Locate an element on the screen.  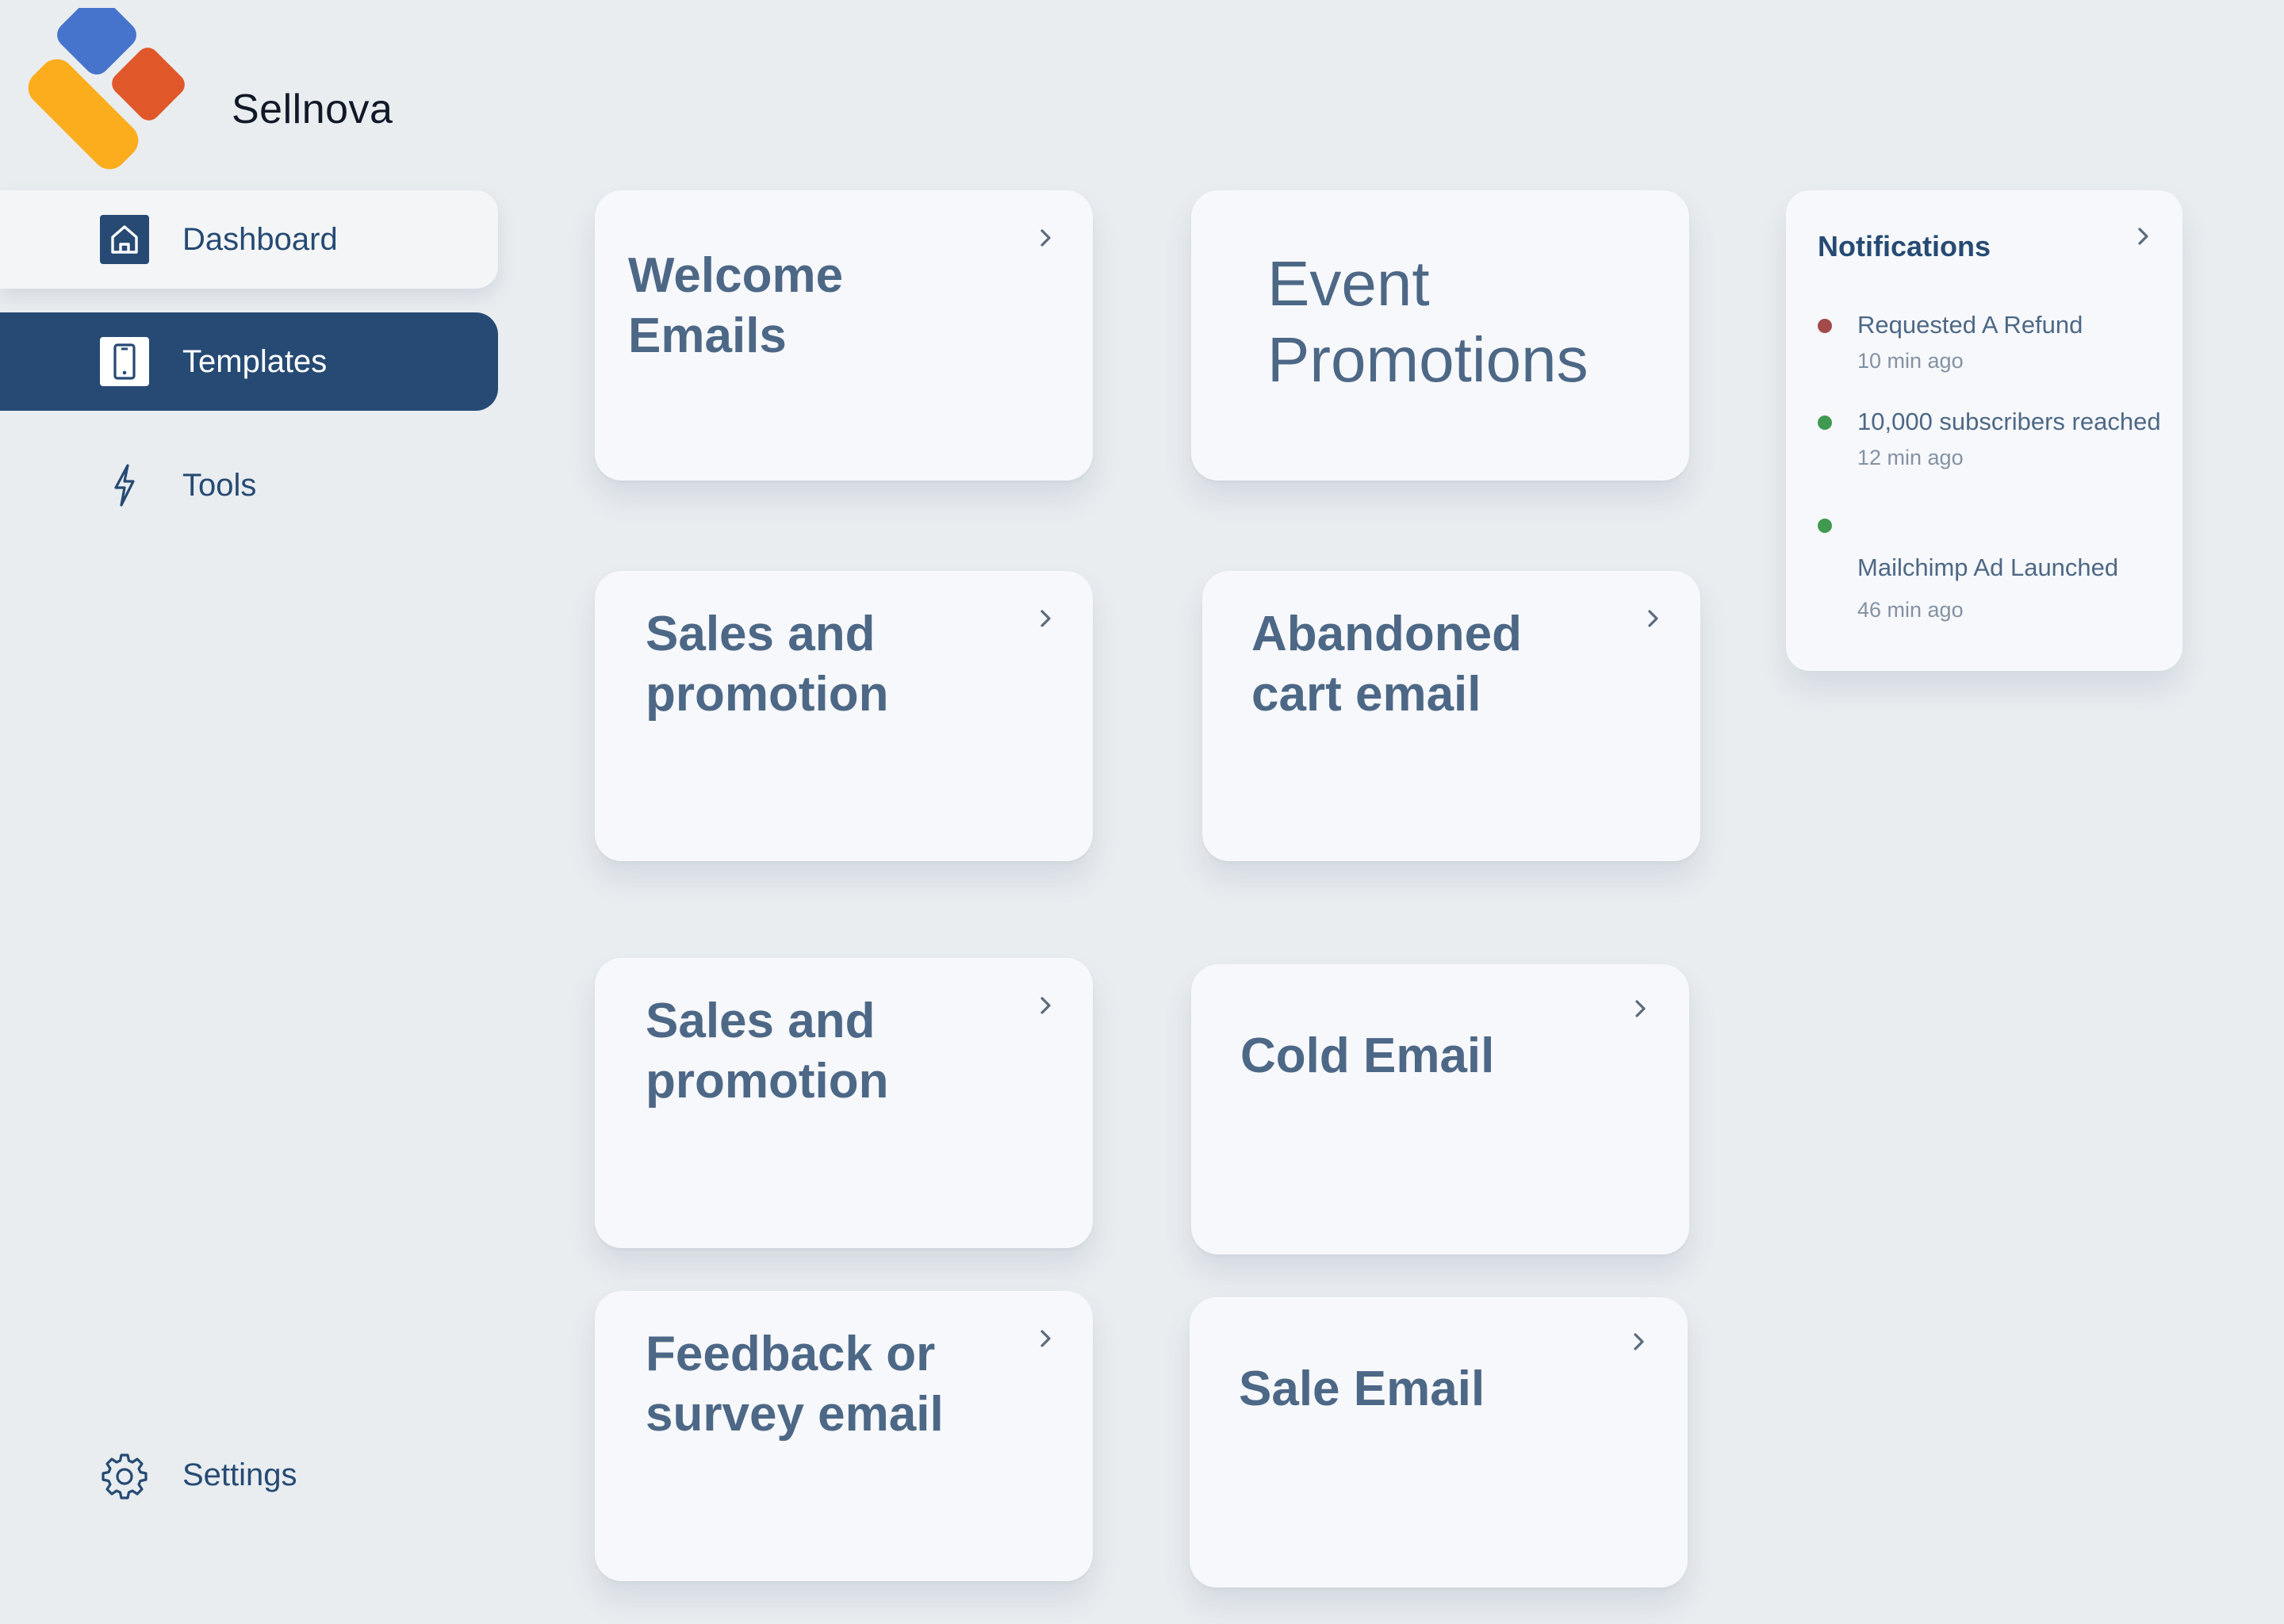
card-title: Welcome Emails is located at coordinates (736, 305).